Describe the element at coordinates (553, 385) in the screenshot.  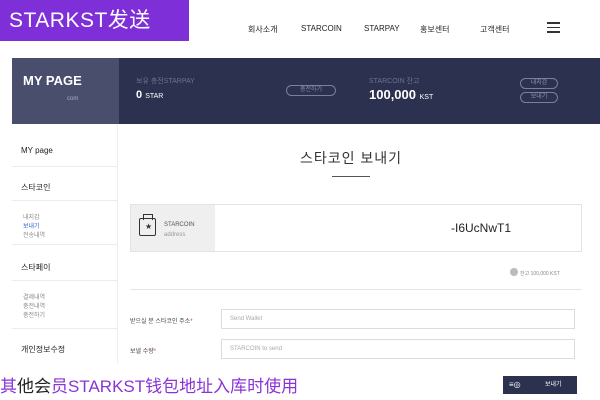
I see `send-button-label: 보내기` at that location.